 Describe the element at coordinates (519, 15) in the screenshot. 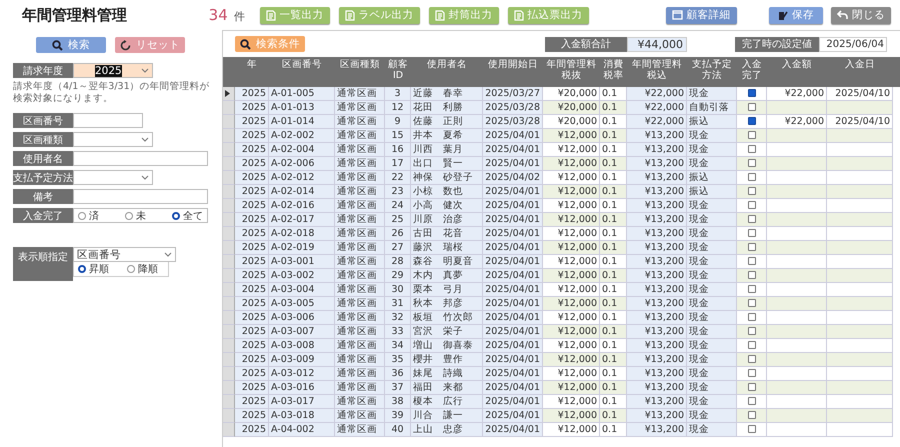

I see `document-icon` at that location.